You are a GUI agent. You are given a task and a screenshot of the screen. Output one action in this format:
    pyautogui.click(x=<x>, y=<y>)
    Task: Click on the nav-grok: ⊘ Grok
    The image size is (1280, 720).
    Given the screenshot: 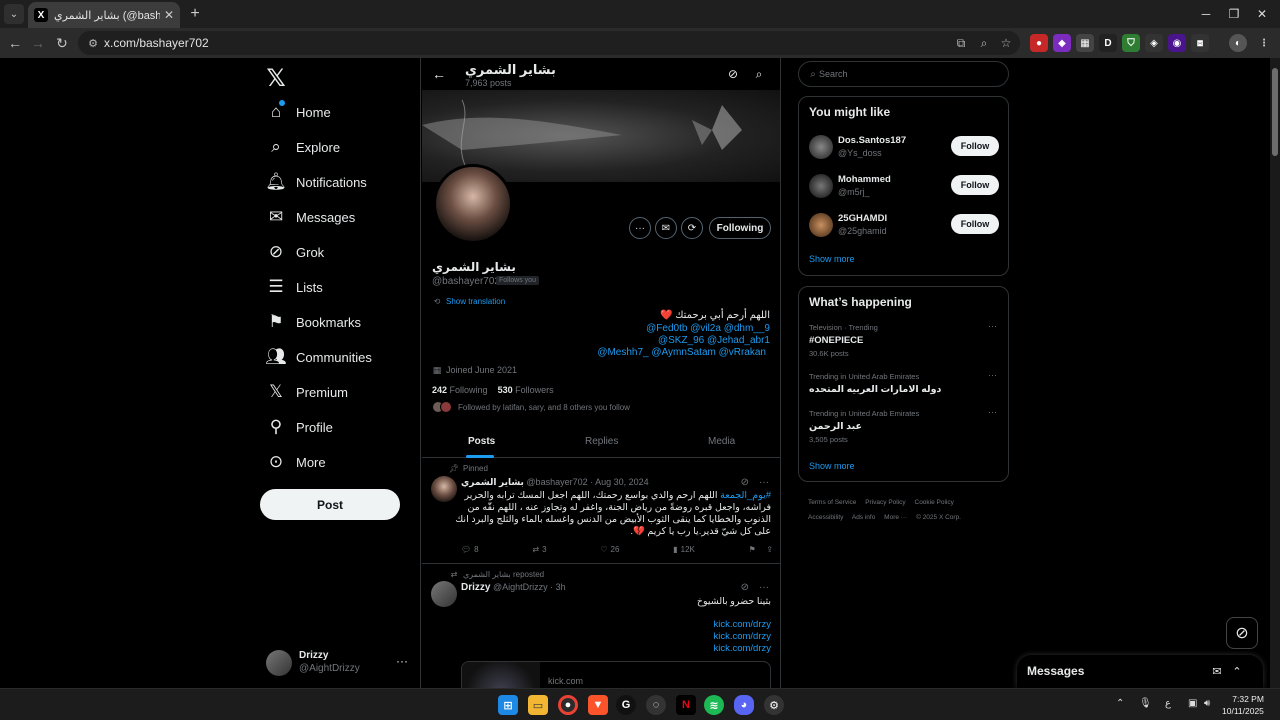 What is the action you would take?
    pyautogui.click(x=295, y=252)
    